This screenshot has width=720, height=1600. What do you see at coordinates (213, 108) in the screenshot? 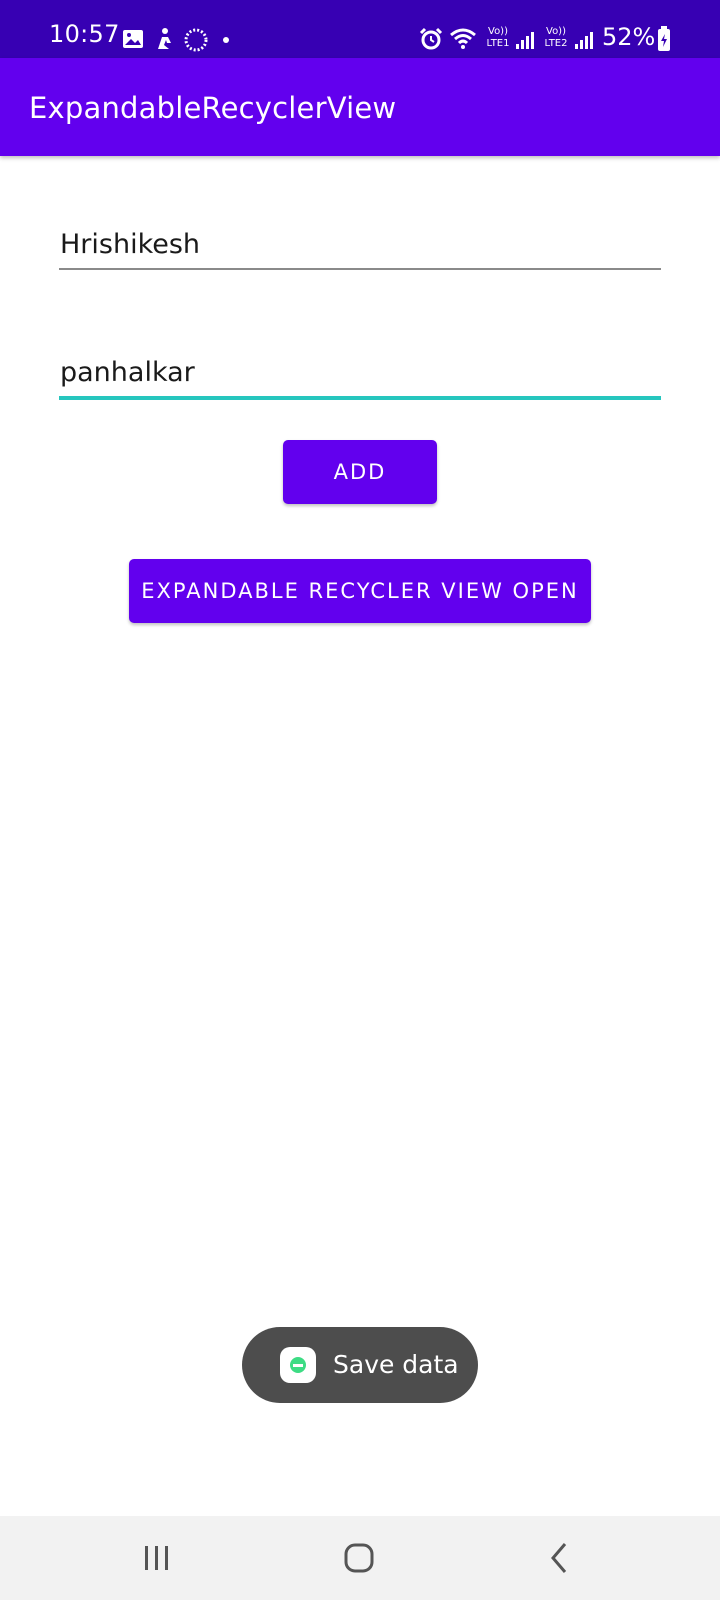
I see `app-title: ExpandableRecyclerView` at bounding box center [213, 108].